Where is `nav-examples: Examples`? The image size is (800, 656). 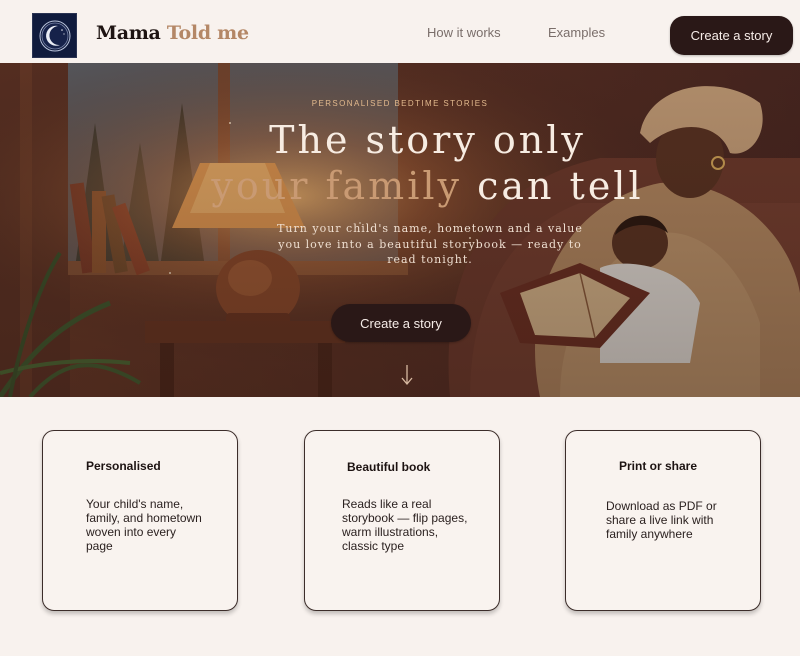 nav-examples: Examples is located at coordinates (576, 32).